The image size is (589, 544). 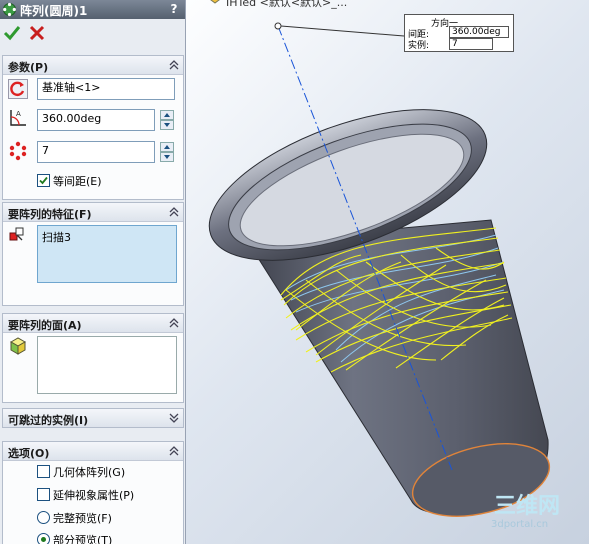 I want to click on partial-preview-radio, so click(x=43, y=538).